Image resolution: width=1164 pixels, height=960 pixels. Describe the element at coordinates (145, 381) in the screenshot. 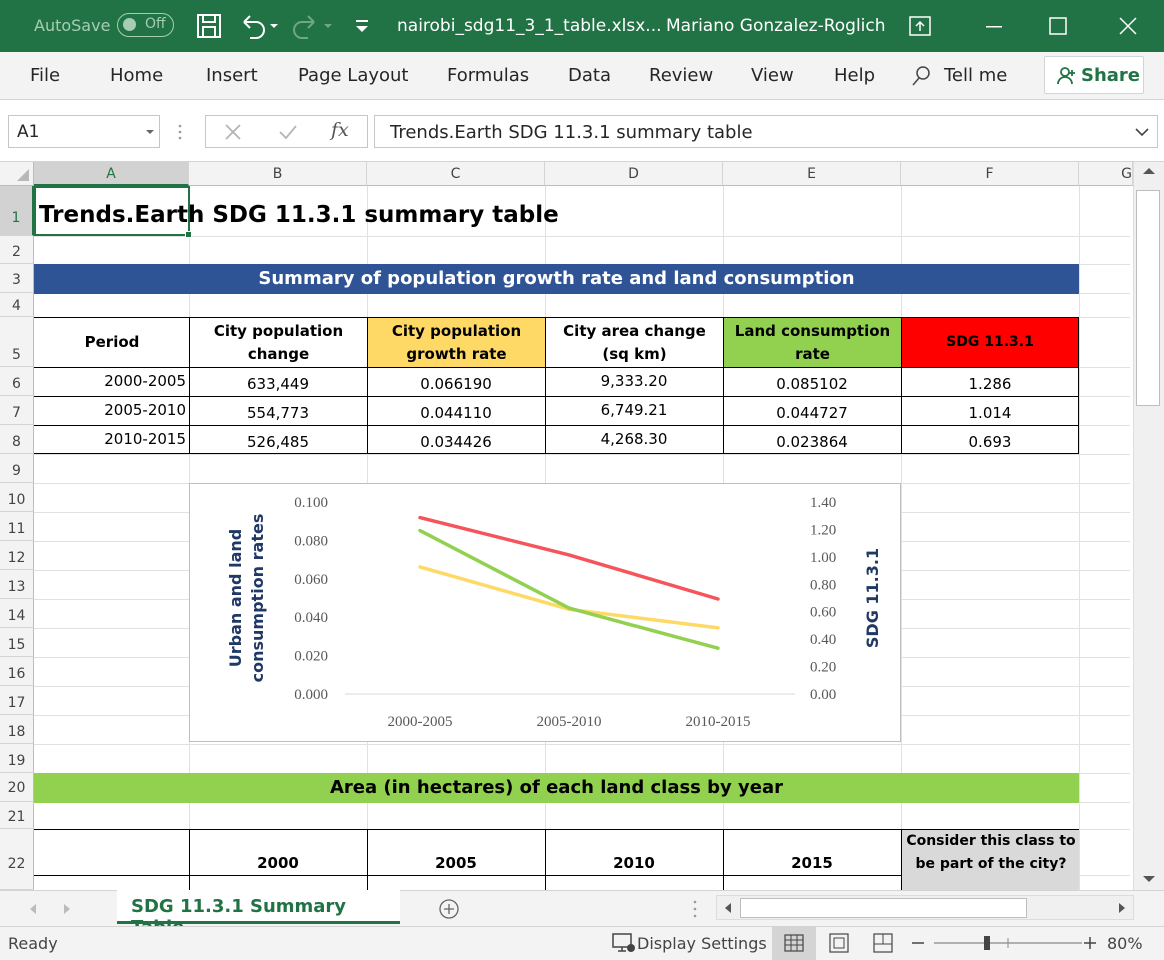

I see `cell-period: 2000-2005` at that location.